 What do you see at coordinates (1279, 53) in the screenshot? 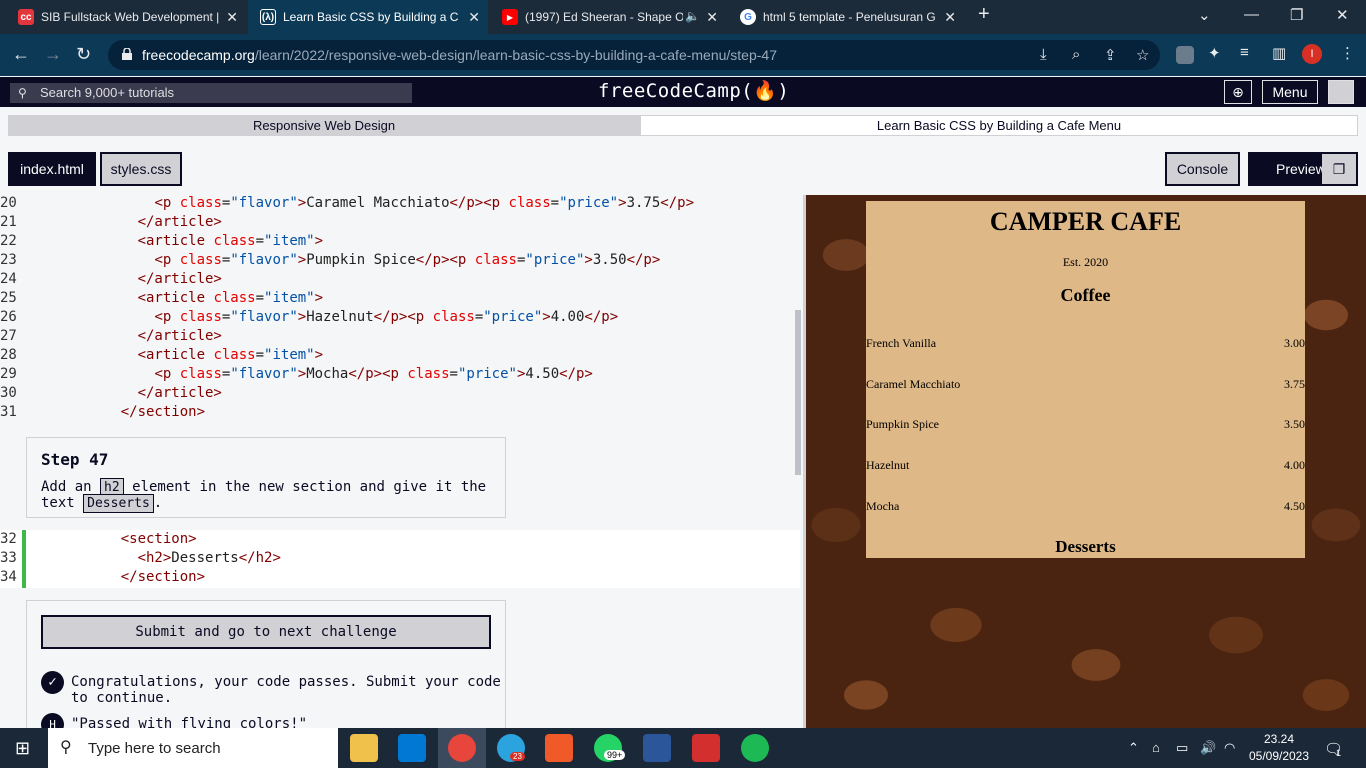
I see `side-panel-icon: ▥` at bounding box center [1279, 53].